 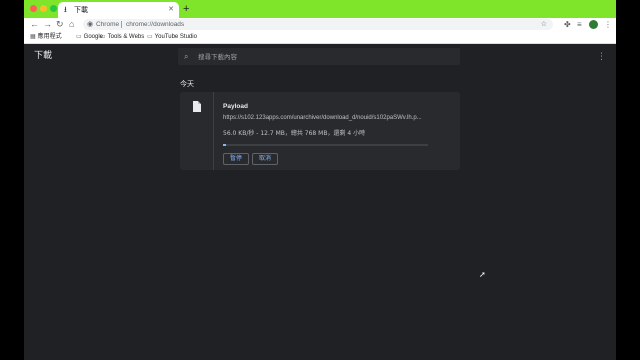 I want to click on download-progress-fill, so click(x=225, y=145).